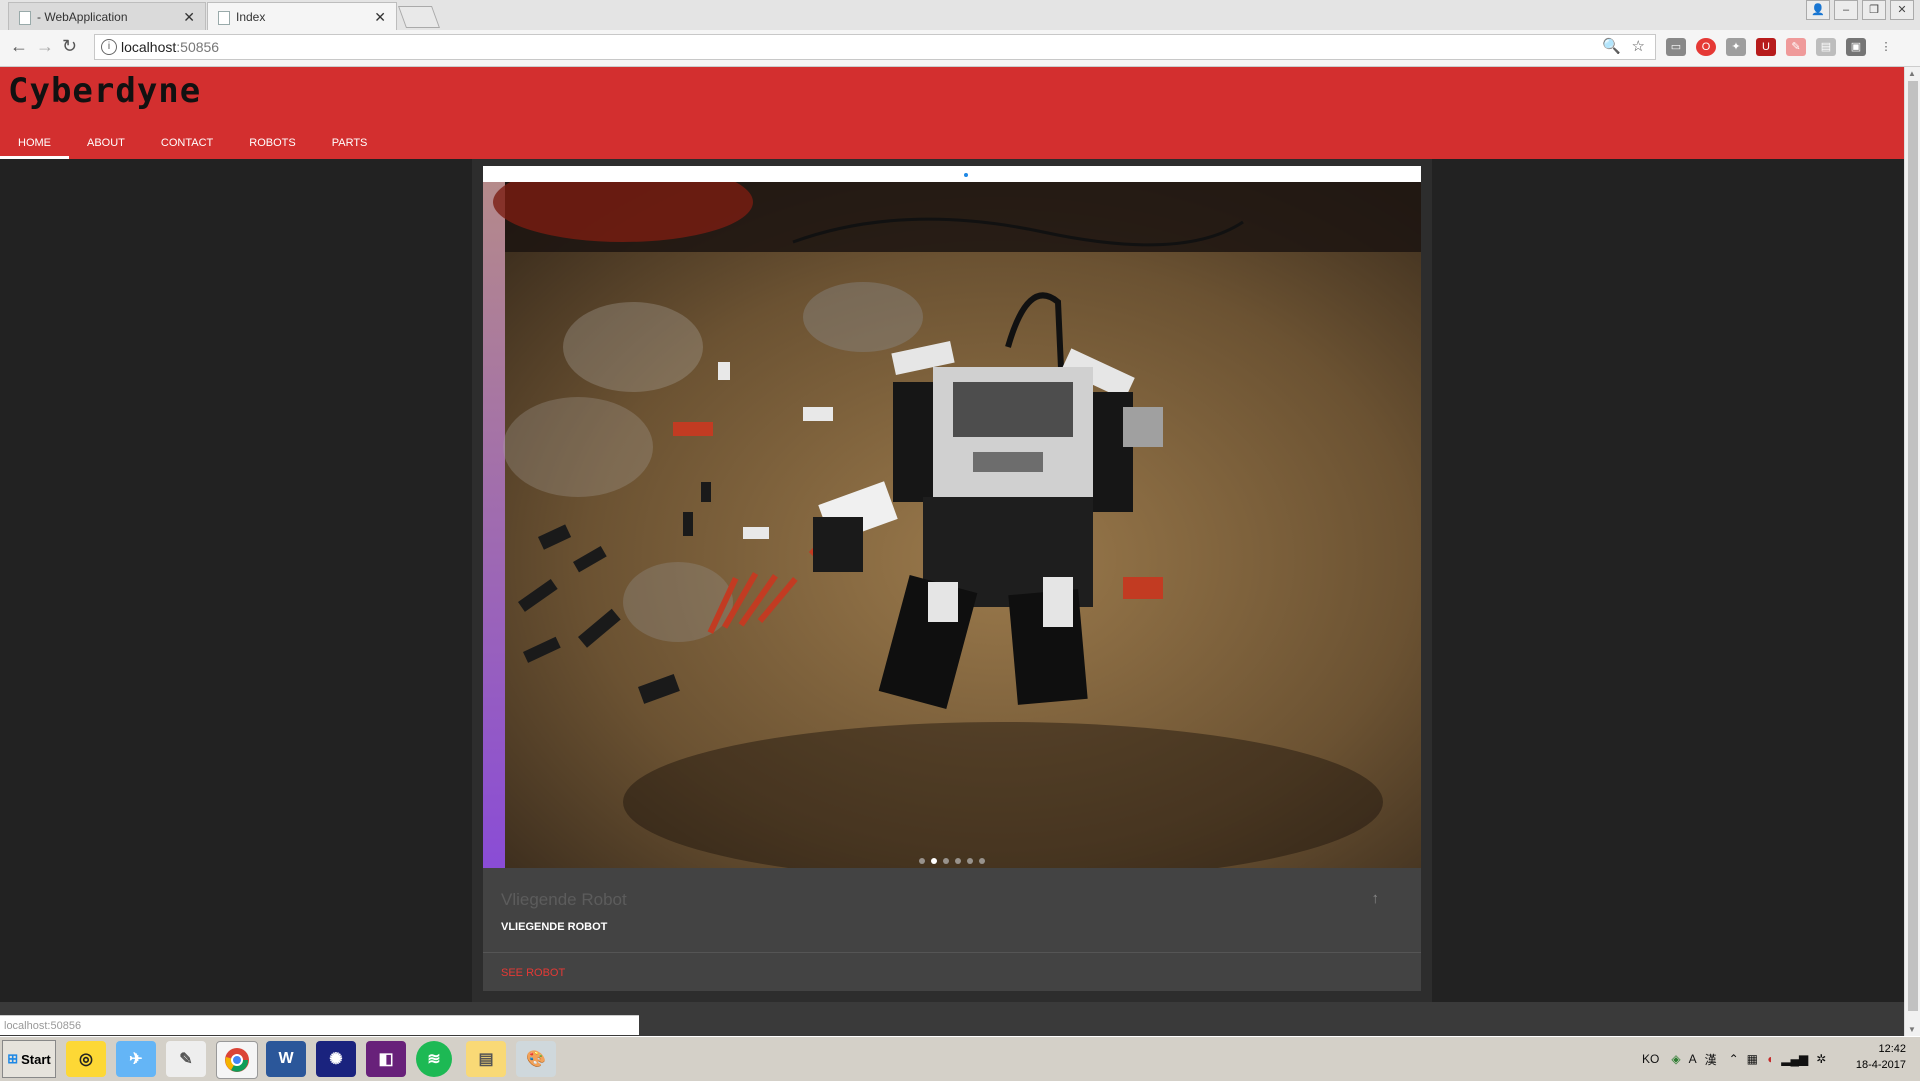 This screenshot has height=1081, width=1920. What do you see at coordinates (1706, 47) in the screenshot?
I see `opera-icon: O` at bounding box center [1706, 47].